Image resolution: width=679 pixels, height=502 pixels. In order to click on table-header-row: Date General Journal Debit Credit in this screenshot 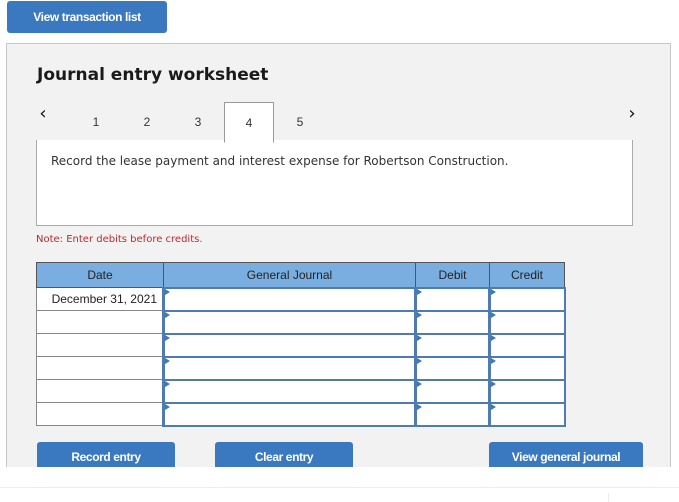, I will do `click(300, 275)`.